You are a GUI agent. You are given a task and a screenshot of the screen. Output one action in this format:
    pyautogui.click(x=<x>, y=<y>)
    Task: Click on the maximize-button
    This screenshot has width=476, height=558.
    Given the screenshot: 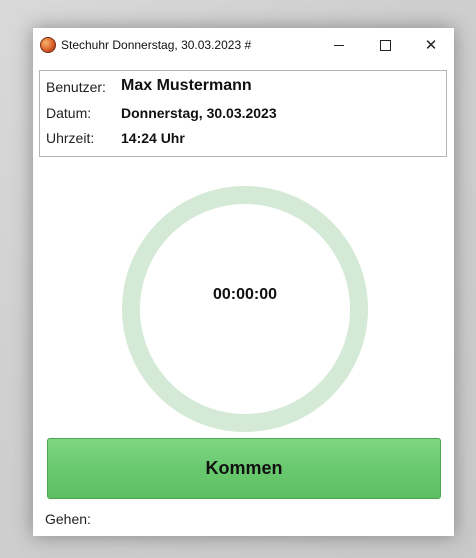 What is the action you would take?
    pyautogui.click(x=385, y=45)
    